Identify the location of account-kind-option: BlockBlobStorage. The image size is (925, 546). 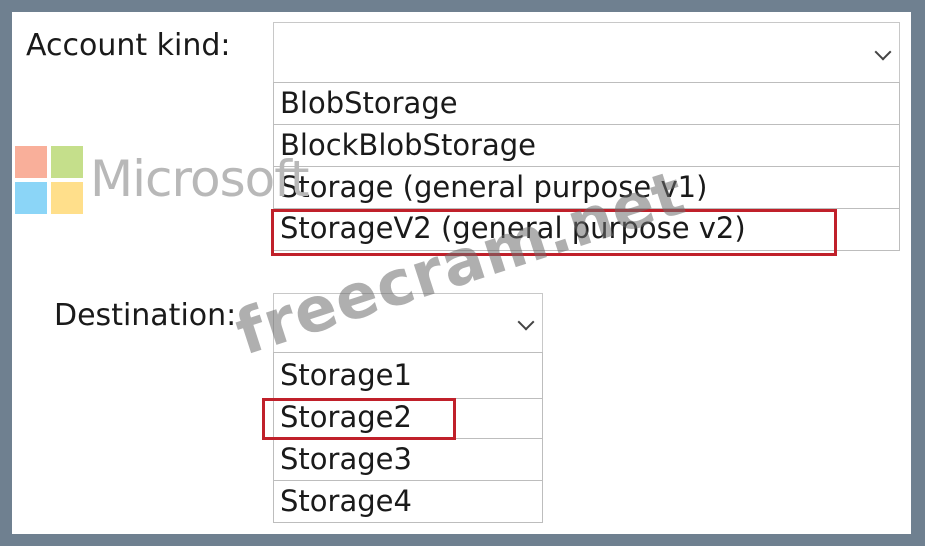
(586, 146).